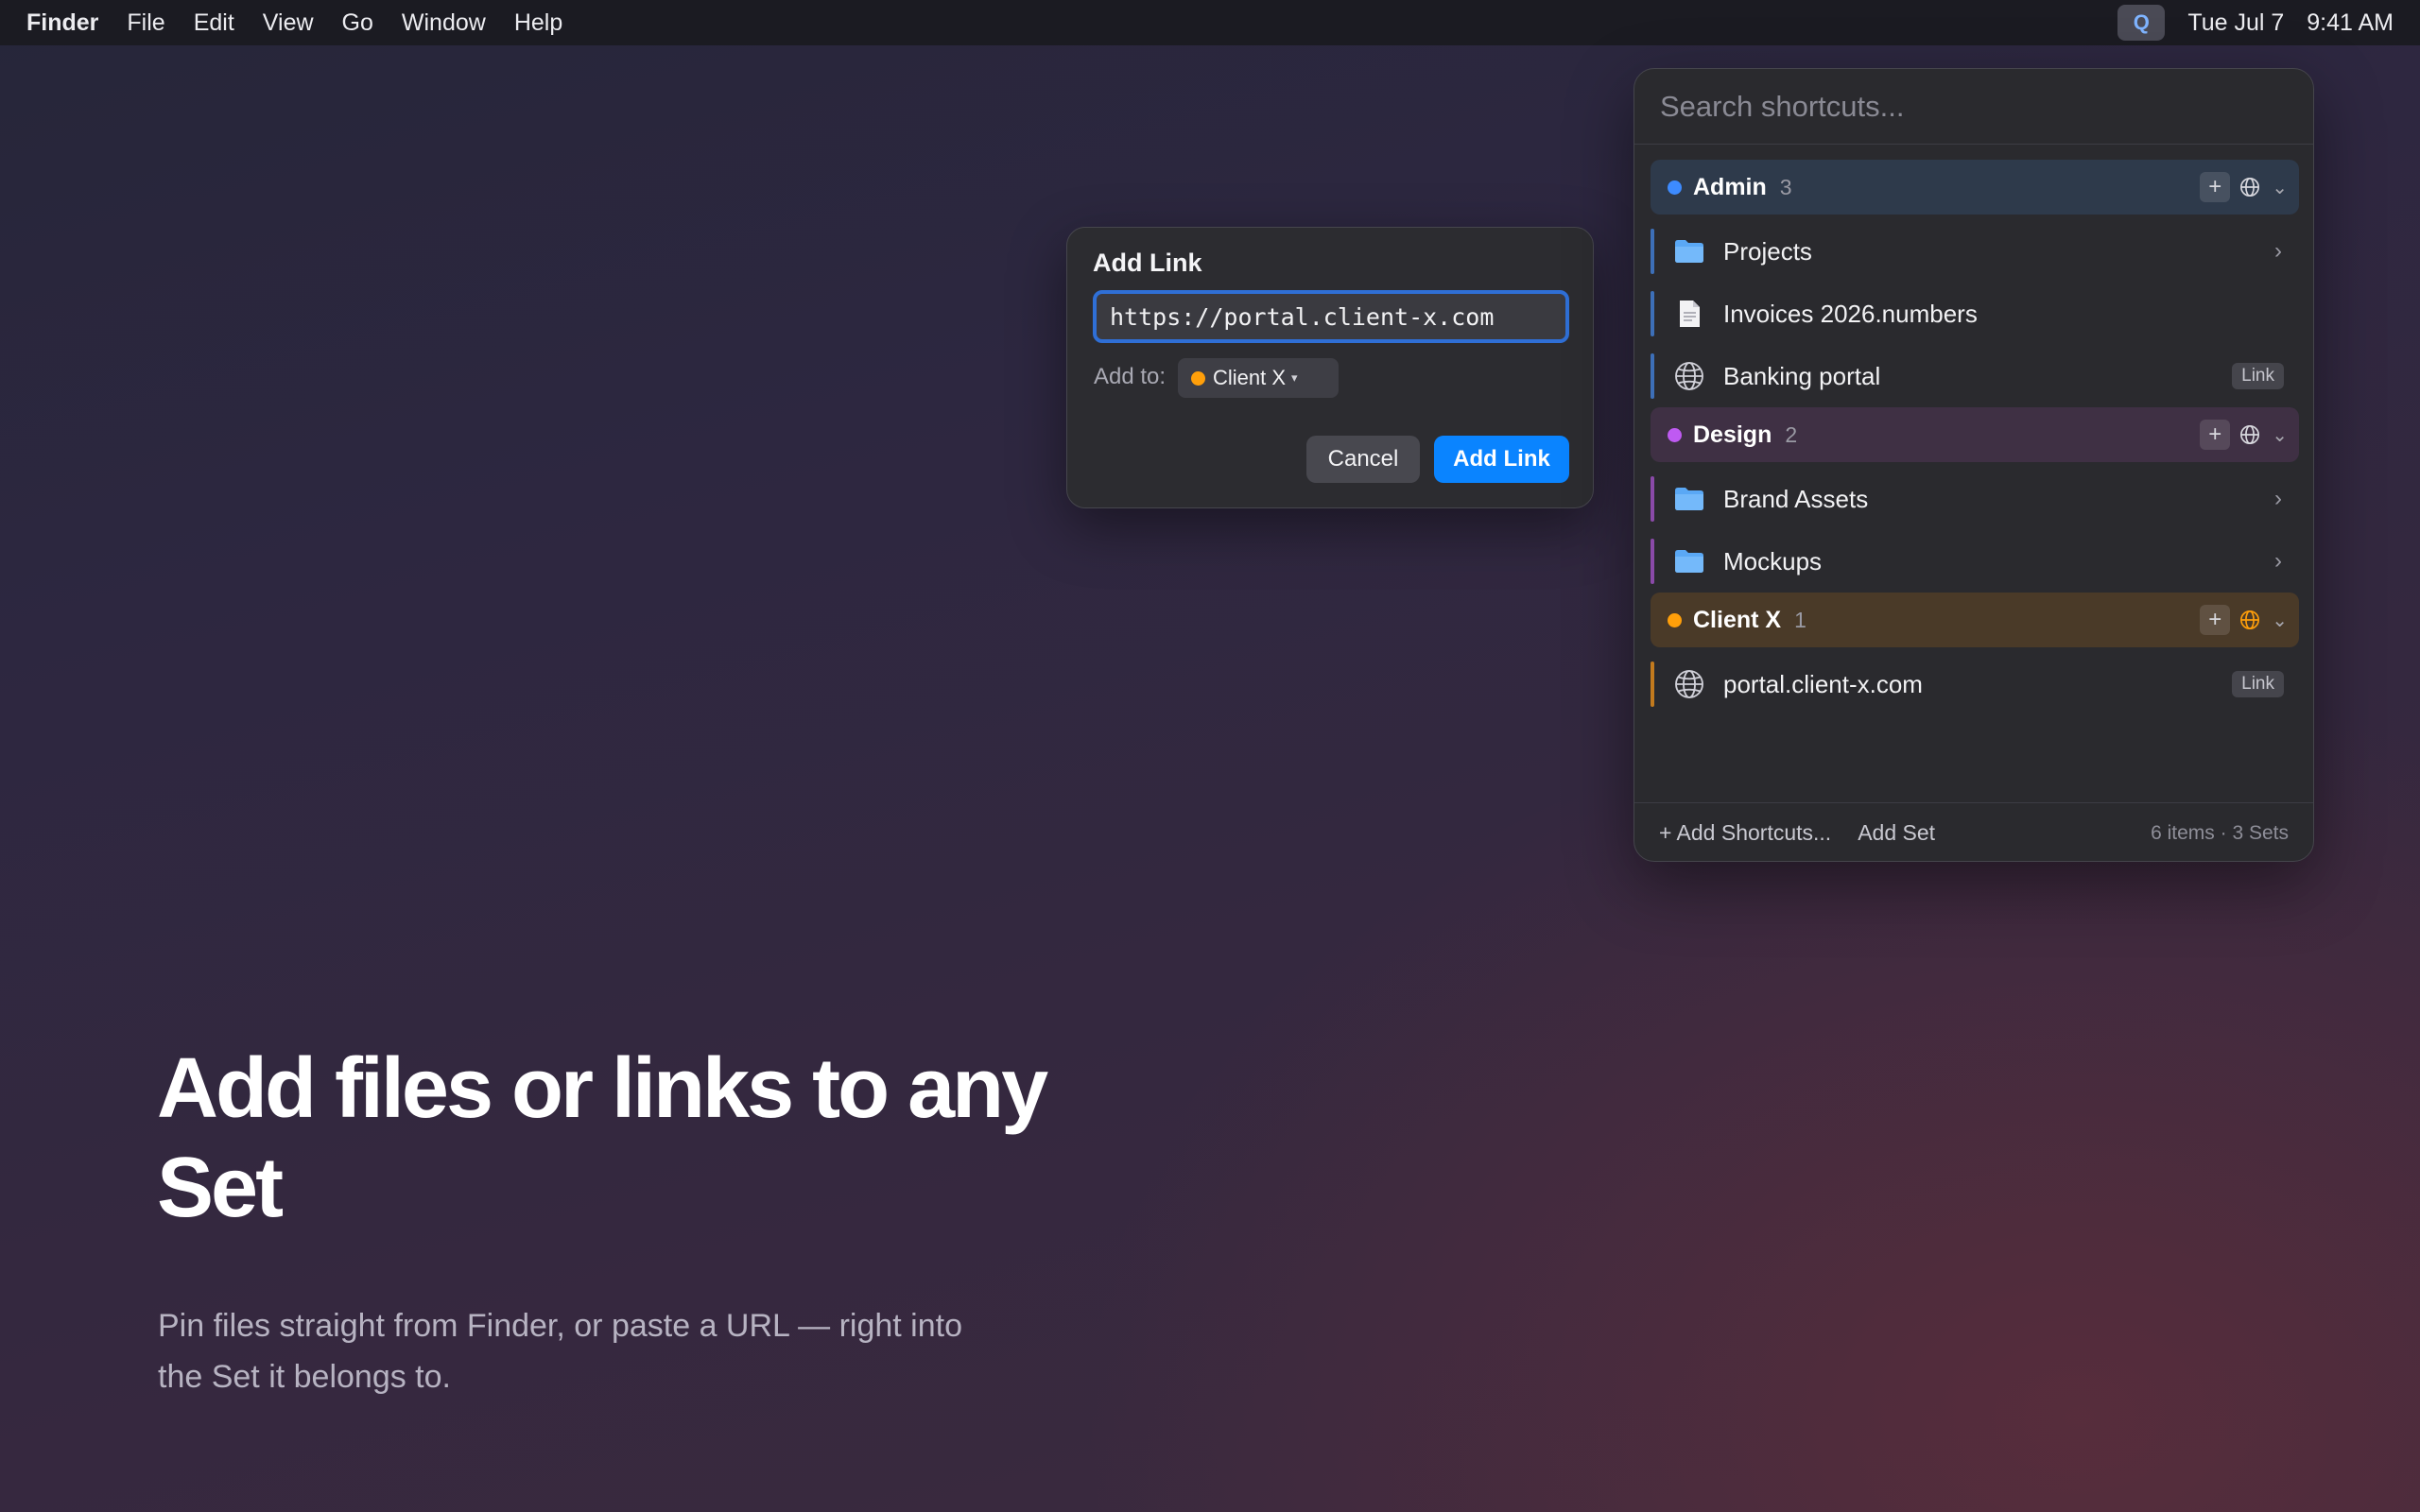 The height and width of the screenshot is (1512, 2420). I want to click on document-icon, so click(1689, 314).